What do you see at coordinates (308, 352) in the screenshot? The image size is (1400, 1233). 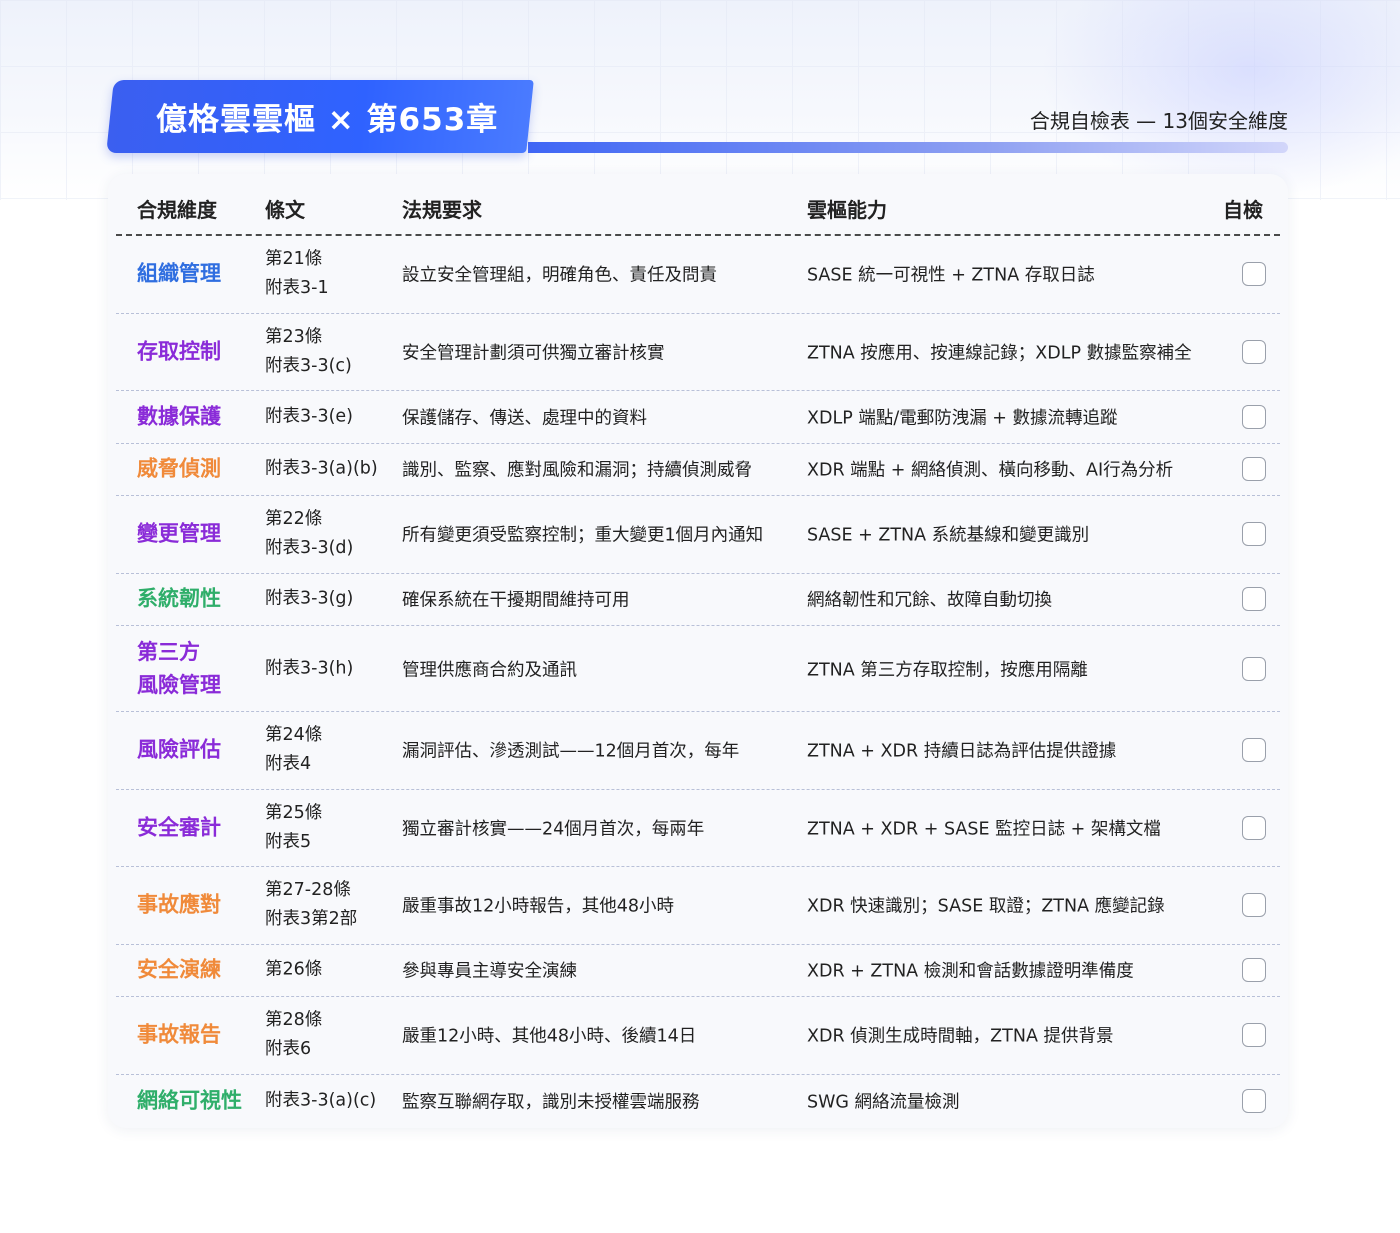 I see `article-label: 第23條附表3-3(c)` at bounding box center [308, 352].